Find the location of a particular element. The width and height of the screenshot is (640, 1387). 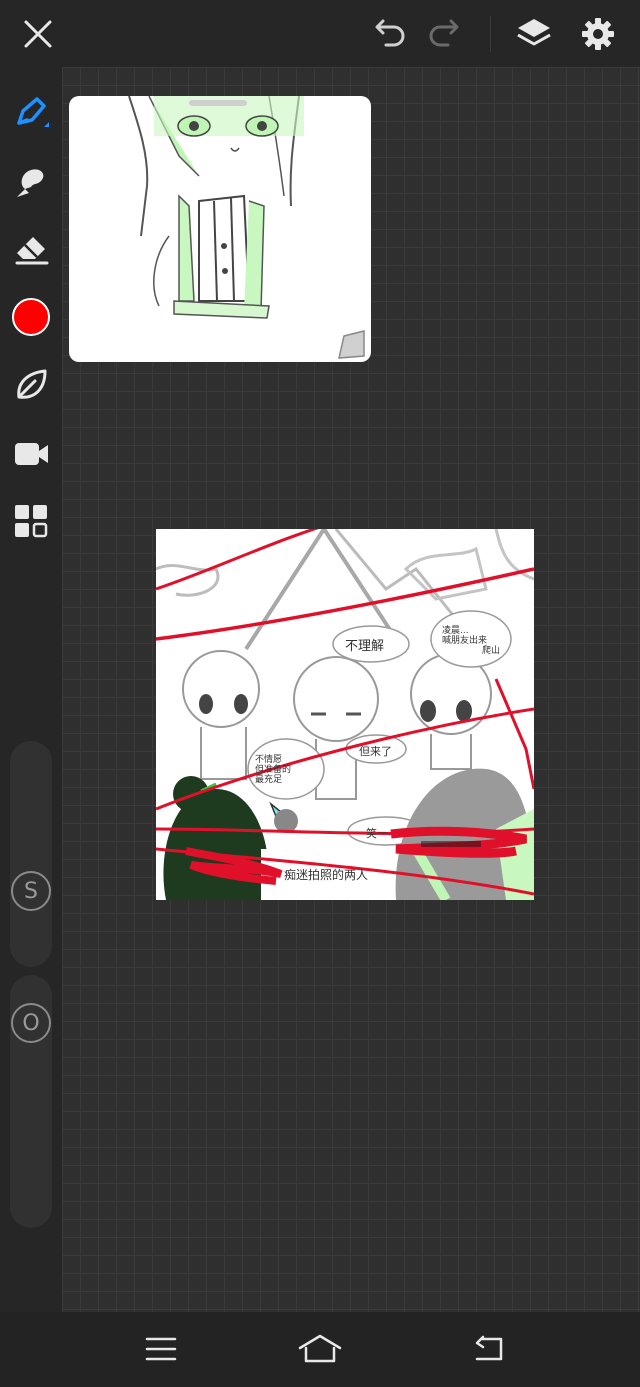

undo-button is located at coordinates (388, 34).